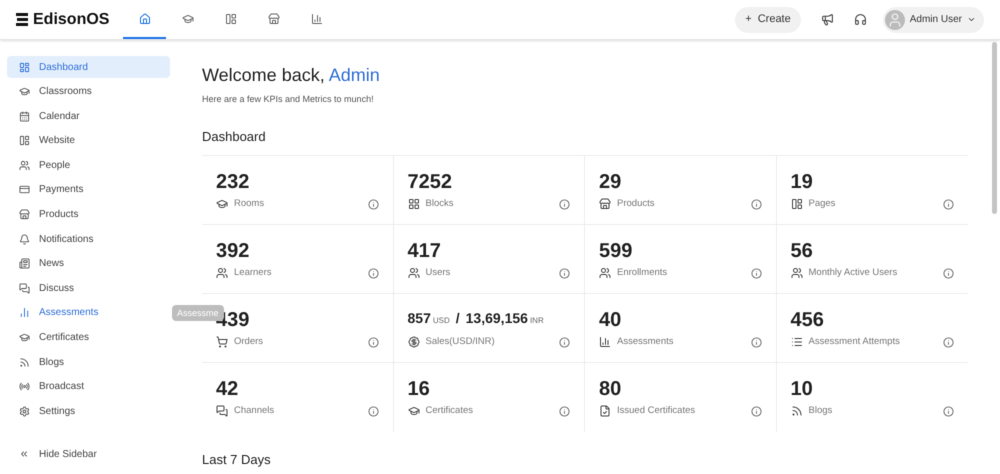 This screenshot has width=1000, height=474. What do you see at coordinates (854, 342) in the screenshot?
I see `stat-label: Assessment Attempts` at bounding box center [854, 342].